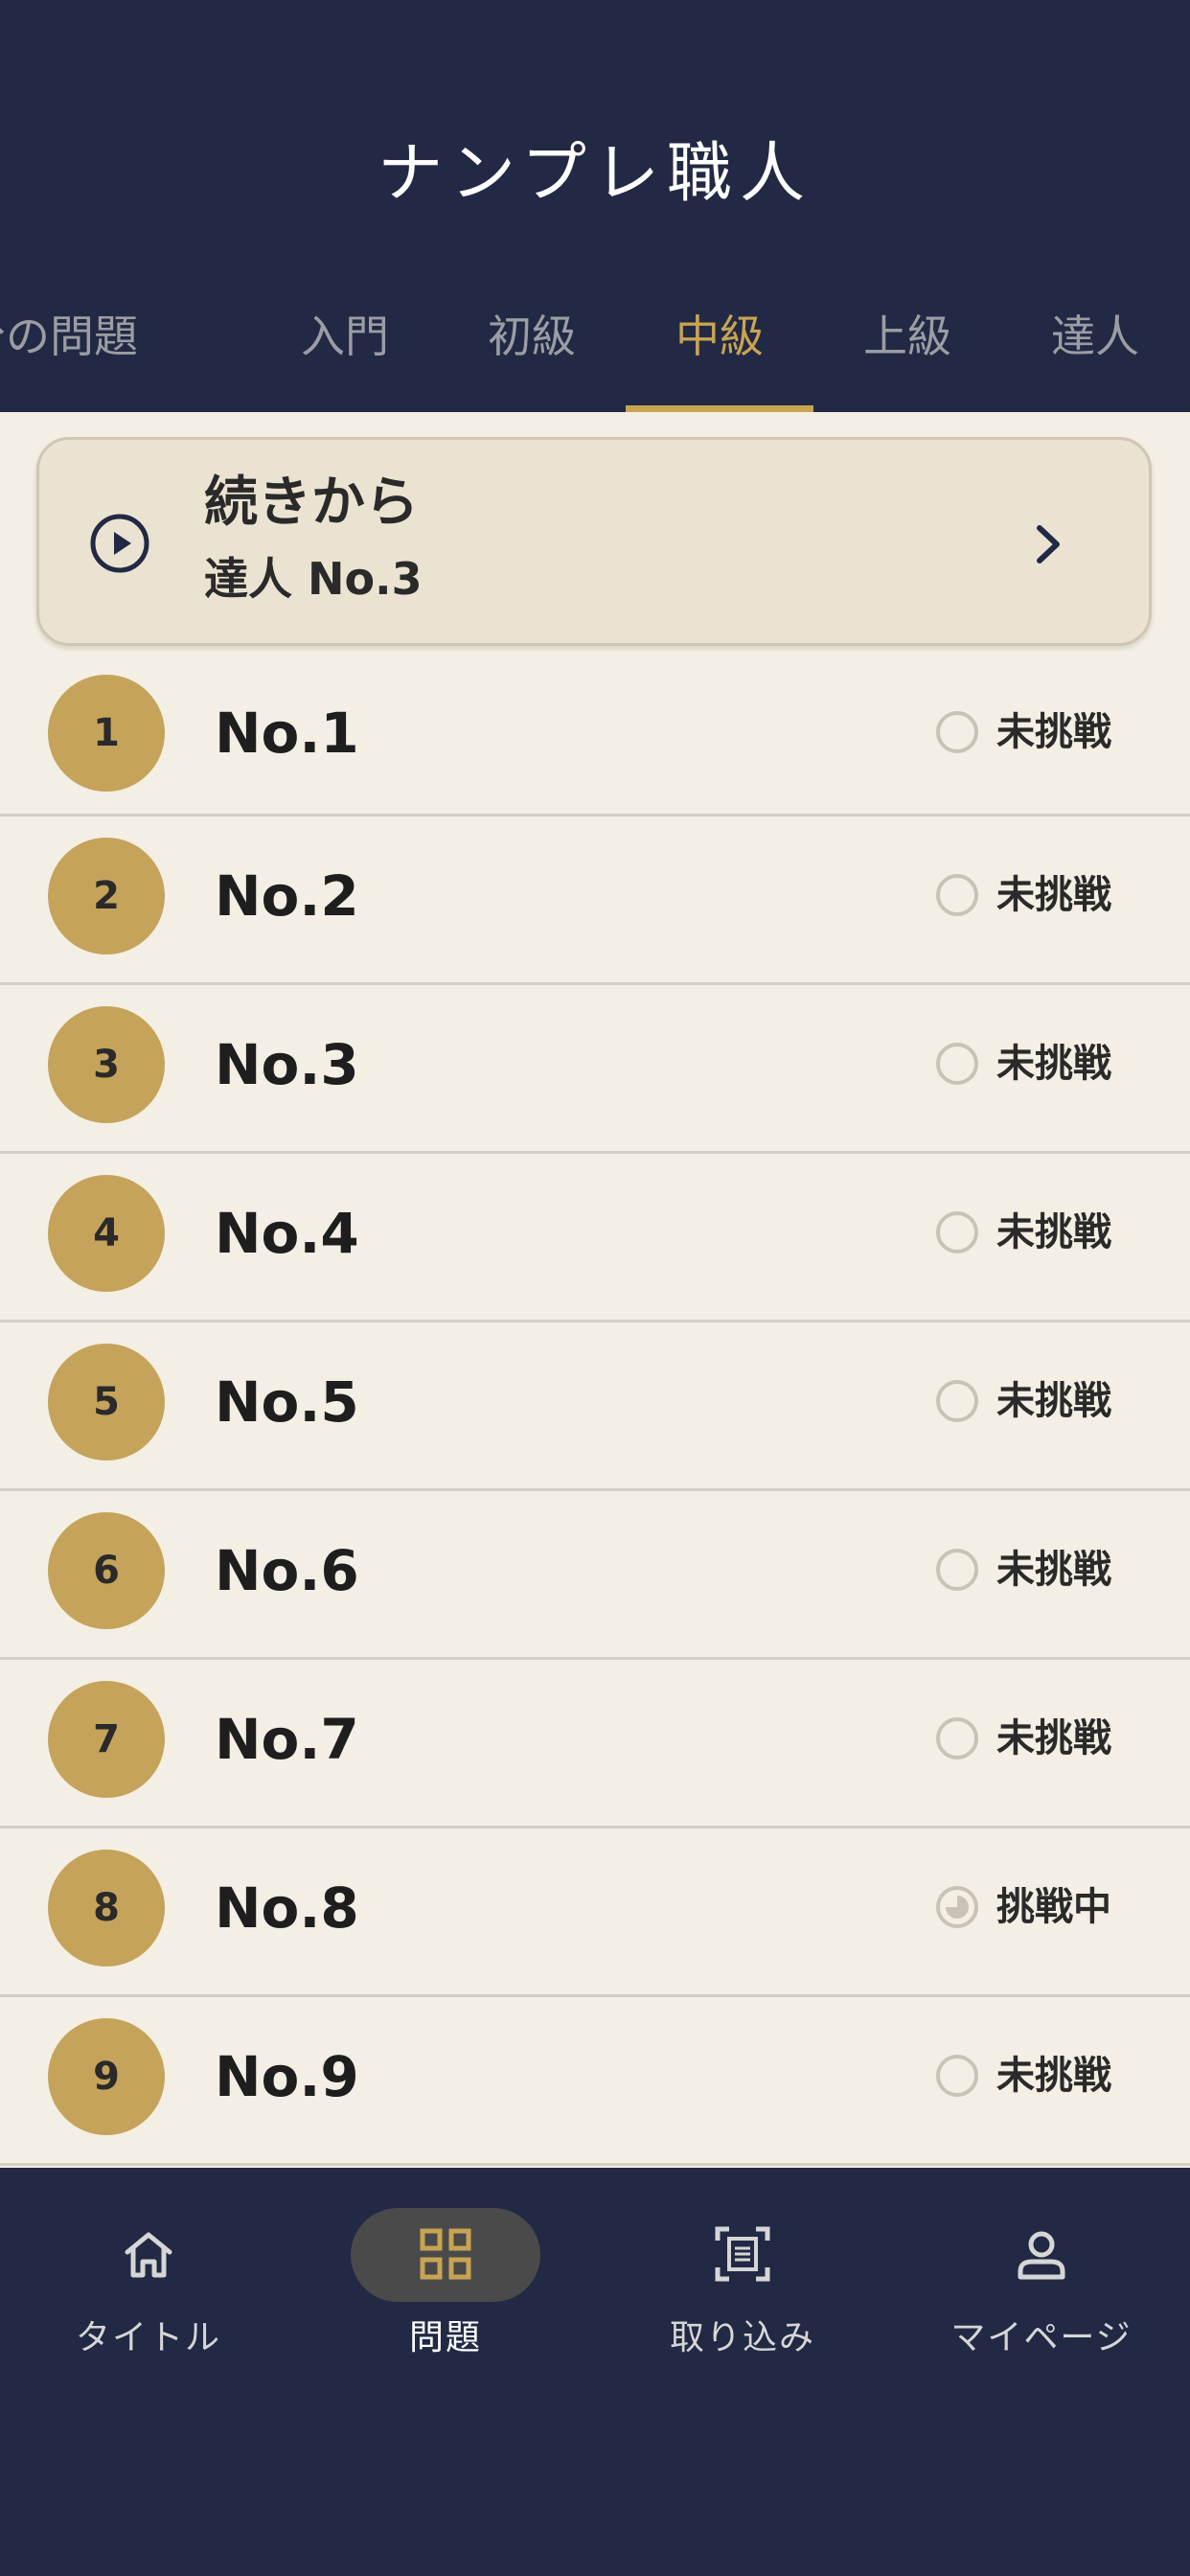  What do you see at coordinates (120, 543) in the screenshot?
I see `play-circle-icon` at bounding box center [120, 543].